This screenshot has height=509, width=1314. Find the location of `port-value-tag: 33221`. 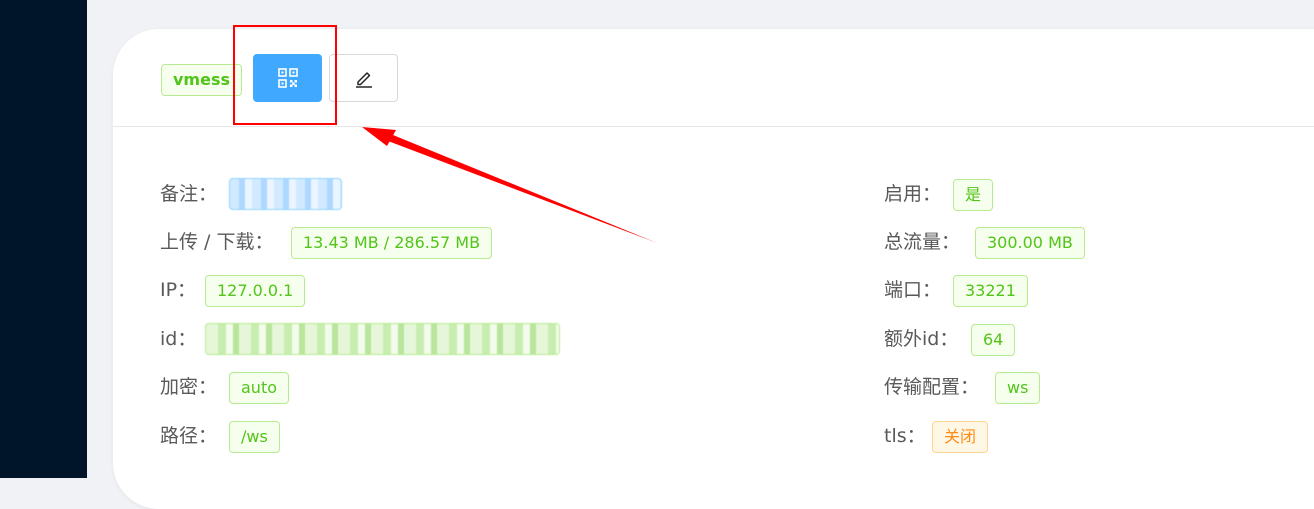

port-value-tag: 33221 is located at coordinates (990, 291).